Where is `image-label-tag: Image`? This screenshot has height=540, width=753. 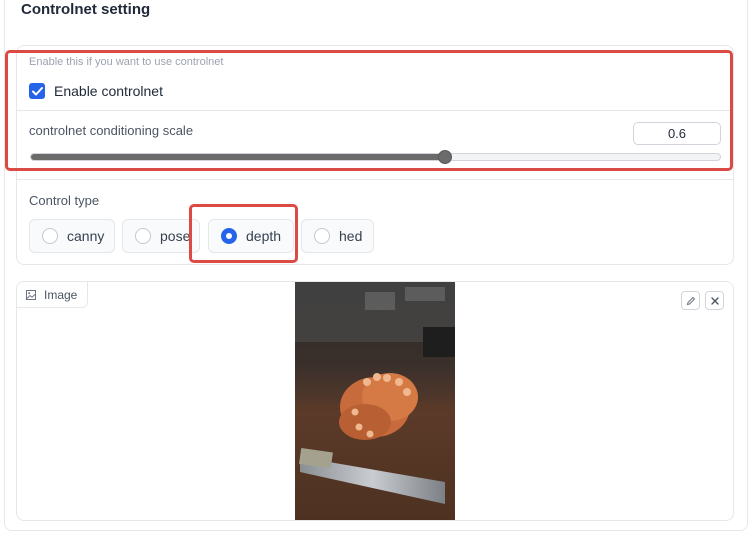
image-label-tag: Image is located at coordinates (53, 295).